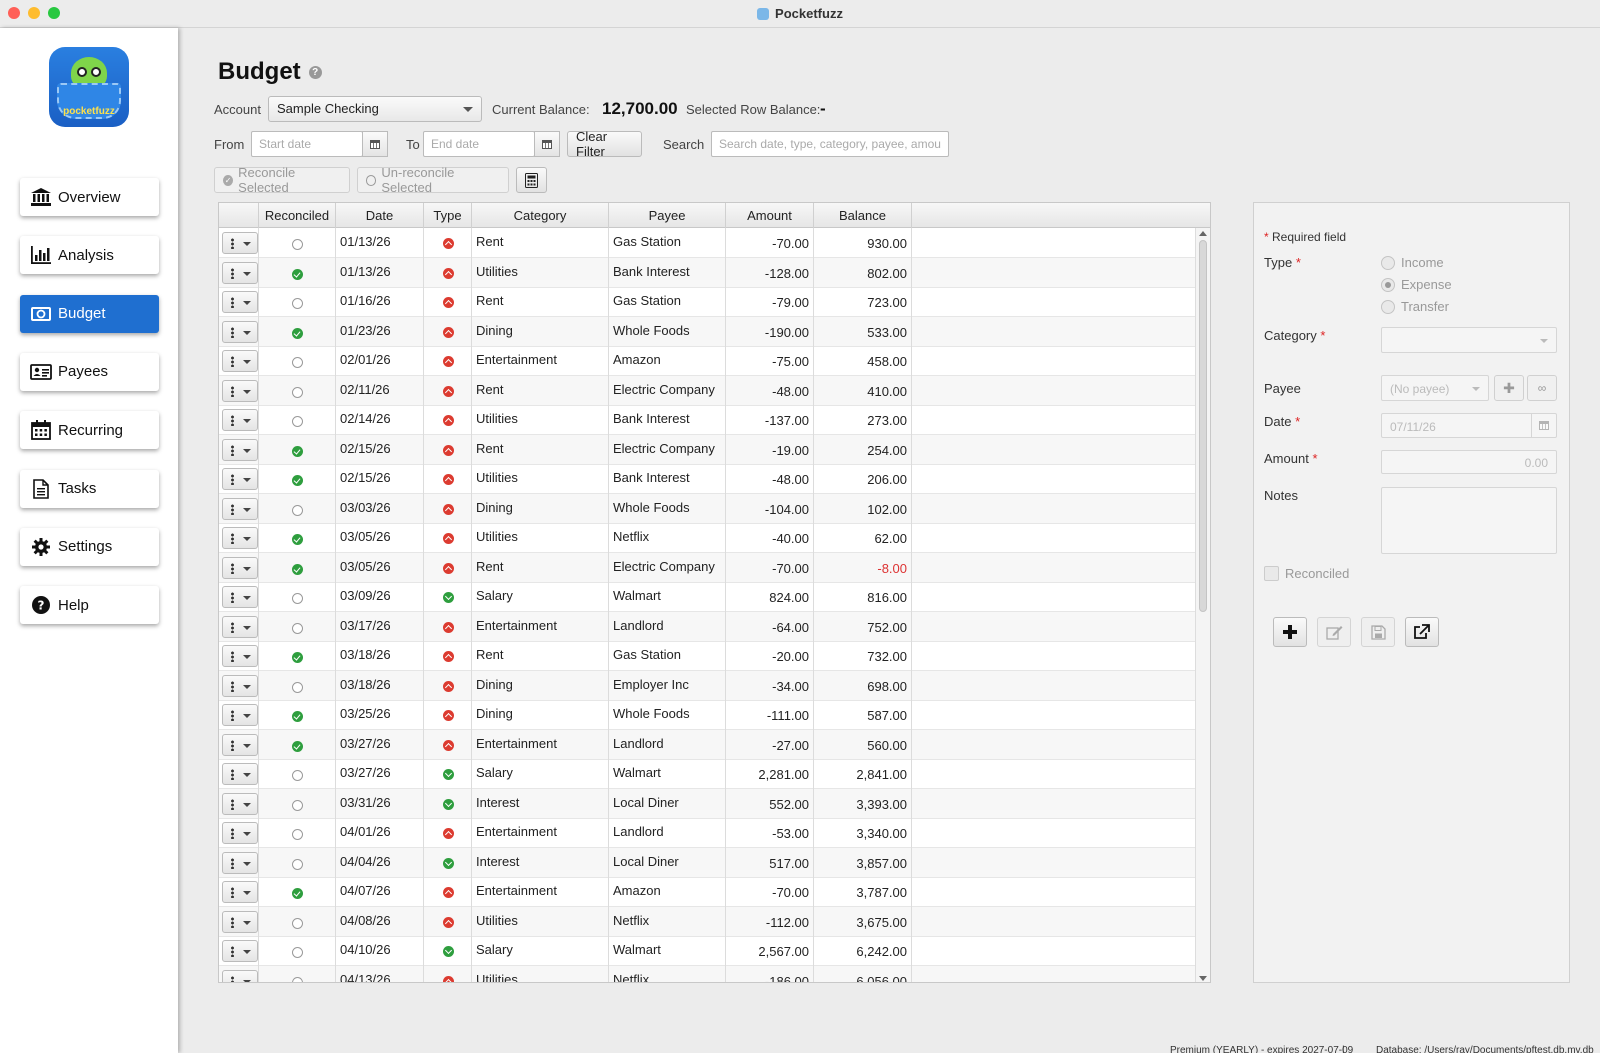 This screenshot has width=1600, height=1053. I want to click on type-radio-transfer: Transfer, so click(1415, 306).